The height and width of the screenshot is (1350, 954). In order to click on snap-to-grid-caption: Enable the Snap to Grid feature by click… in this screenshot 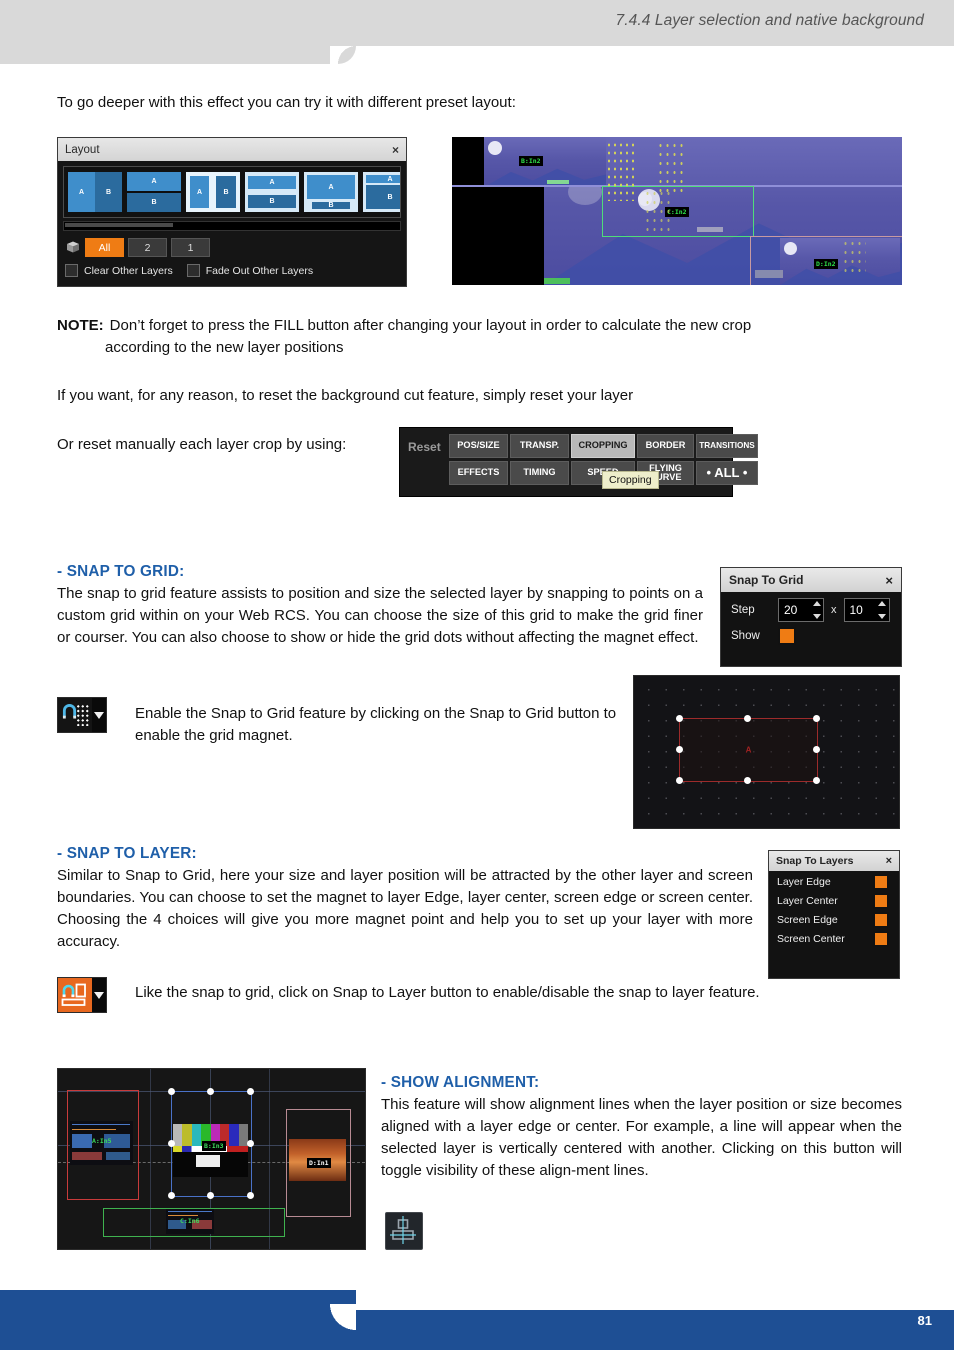, I will do `click(376, 725)`.